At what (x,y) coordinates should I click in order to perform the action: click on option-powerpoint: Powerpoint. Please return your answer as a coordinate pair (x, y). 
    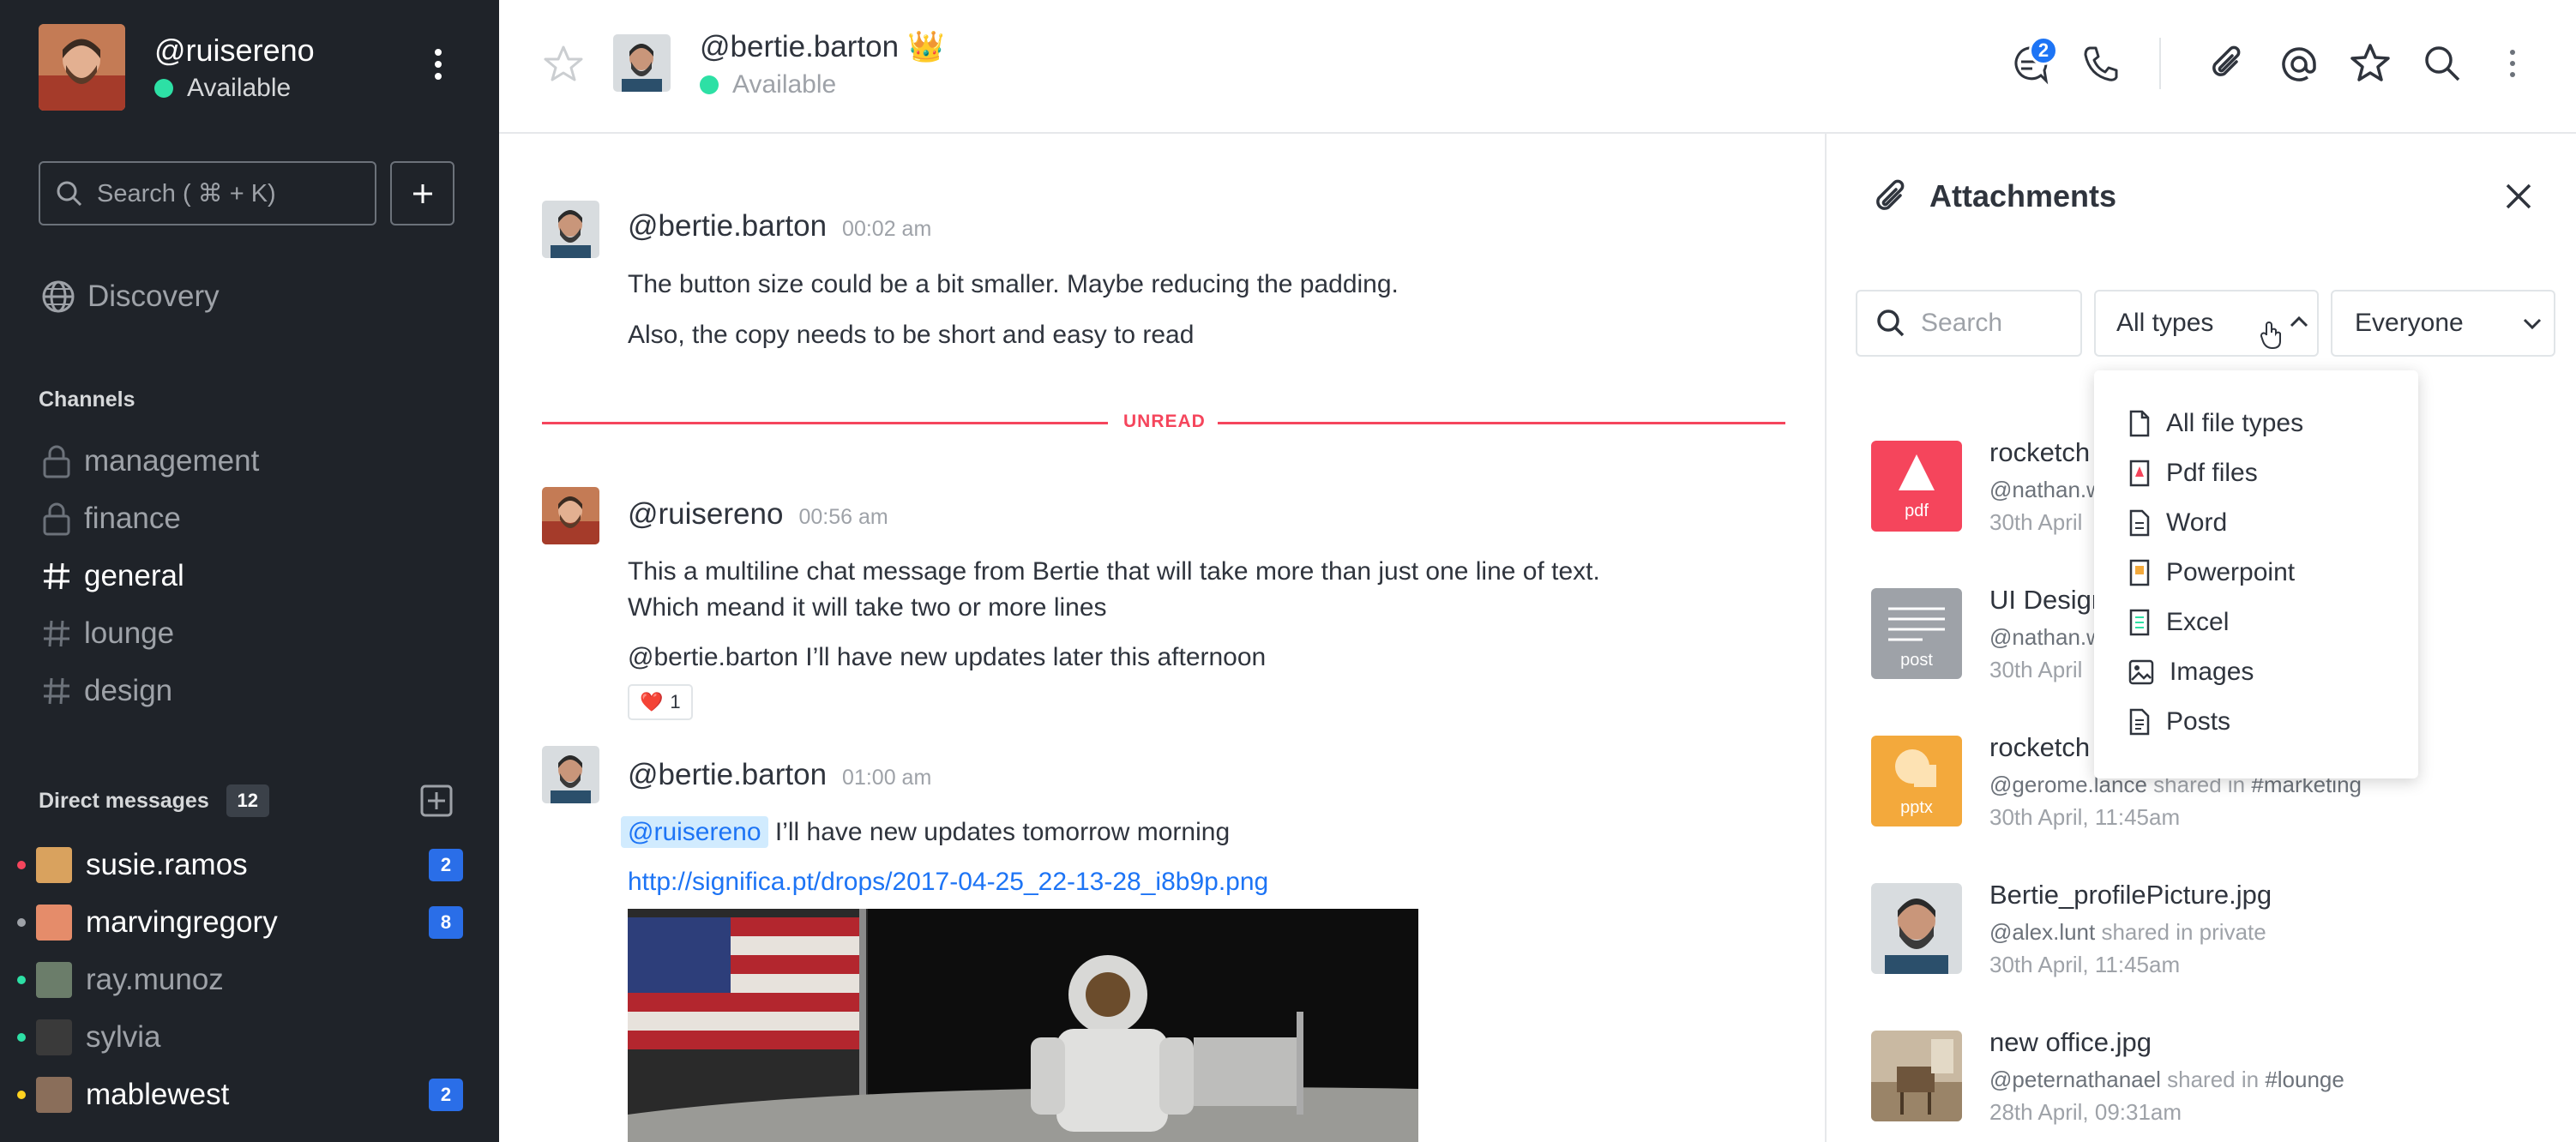
    Looking at the image, I should click on (2211, 573).